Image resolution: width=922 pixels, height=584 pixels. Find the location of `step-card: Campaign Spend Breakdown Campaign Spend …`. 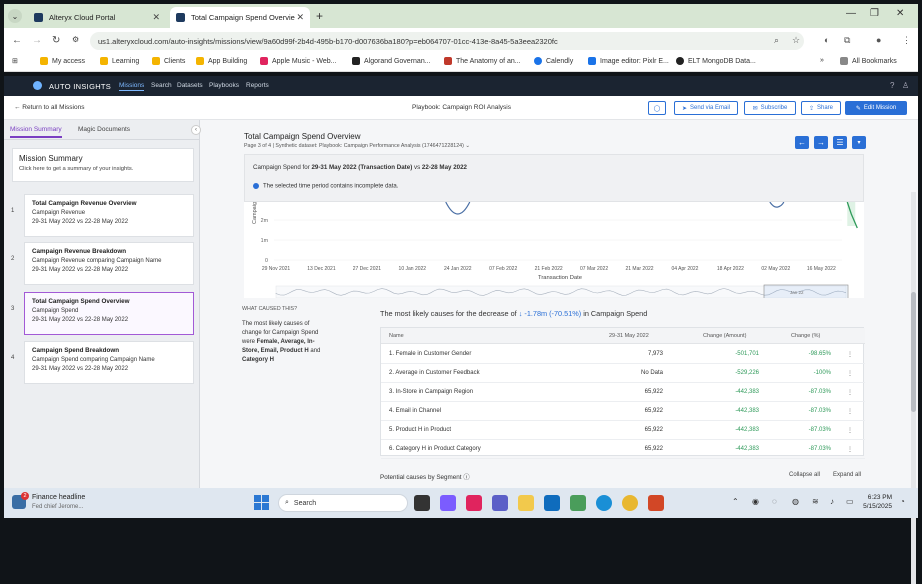

step-card: Campaign Spend Breakdown Campaign Spend … is located at coordinates (109, 362).